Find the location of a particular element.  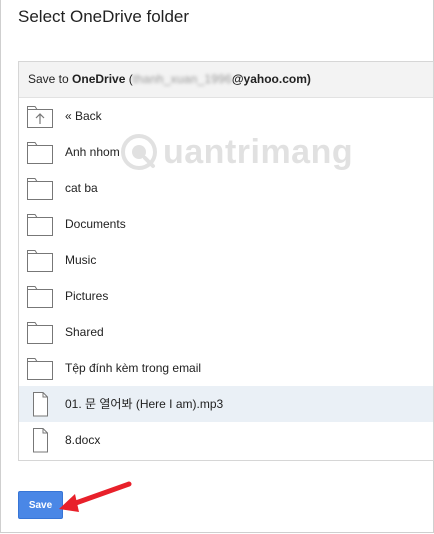

list-item-folder: Anh nhom is located at coordinates (226, 152).